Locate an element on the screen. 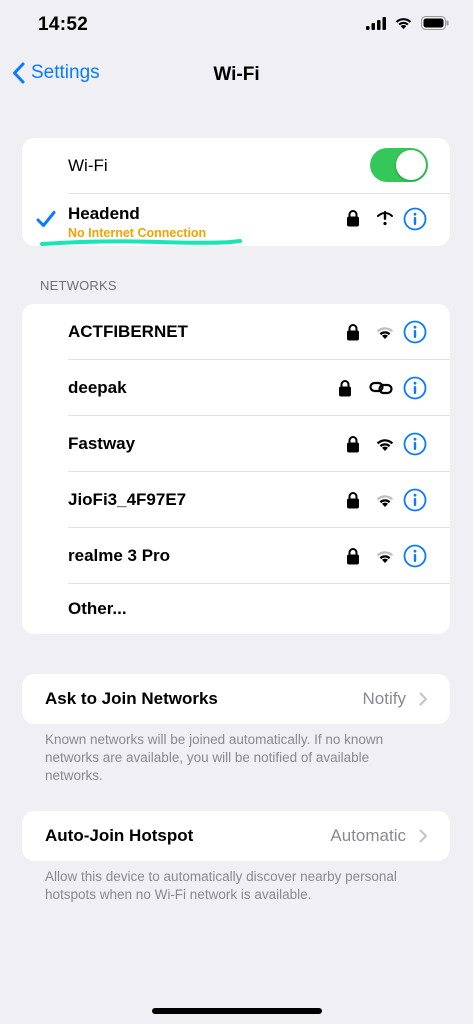 The height and width of the screenshot is (1024, 473). network-row: ACTFIBERNET is located at coordinates (236, 332).